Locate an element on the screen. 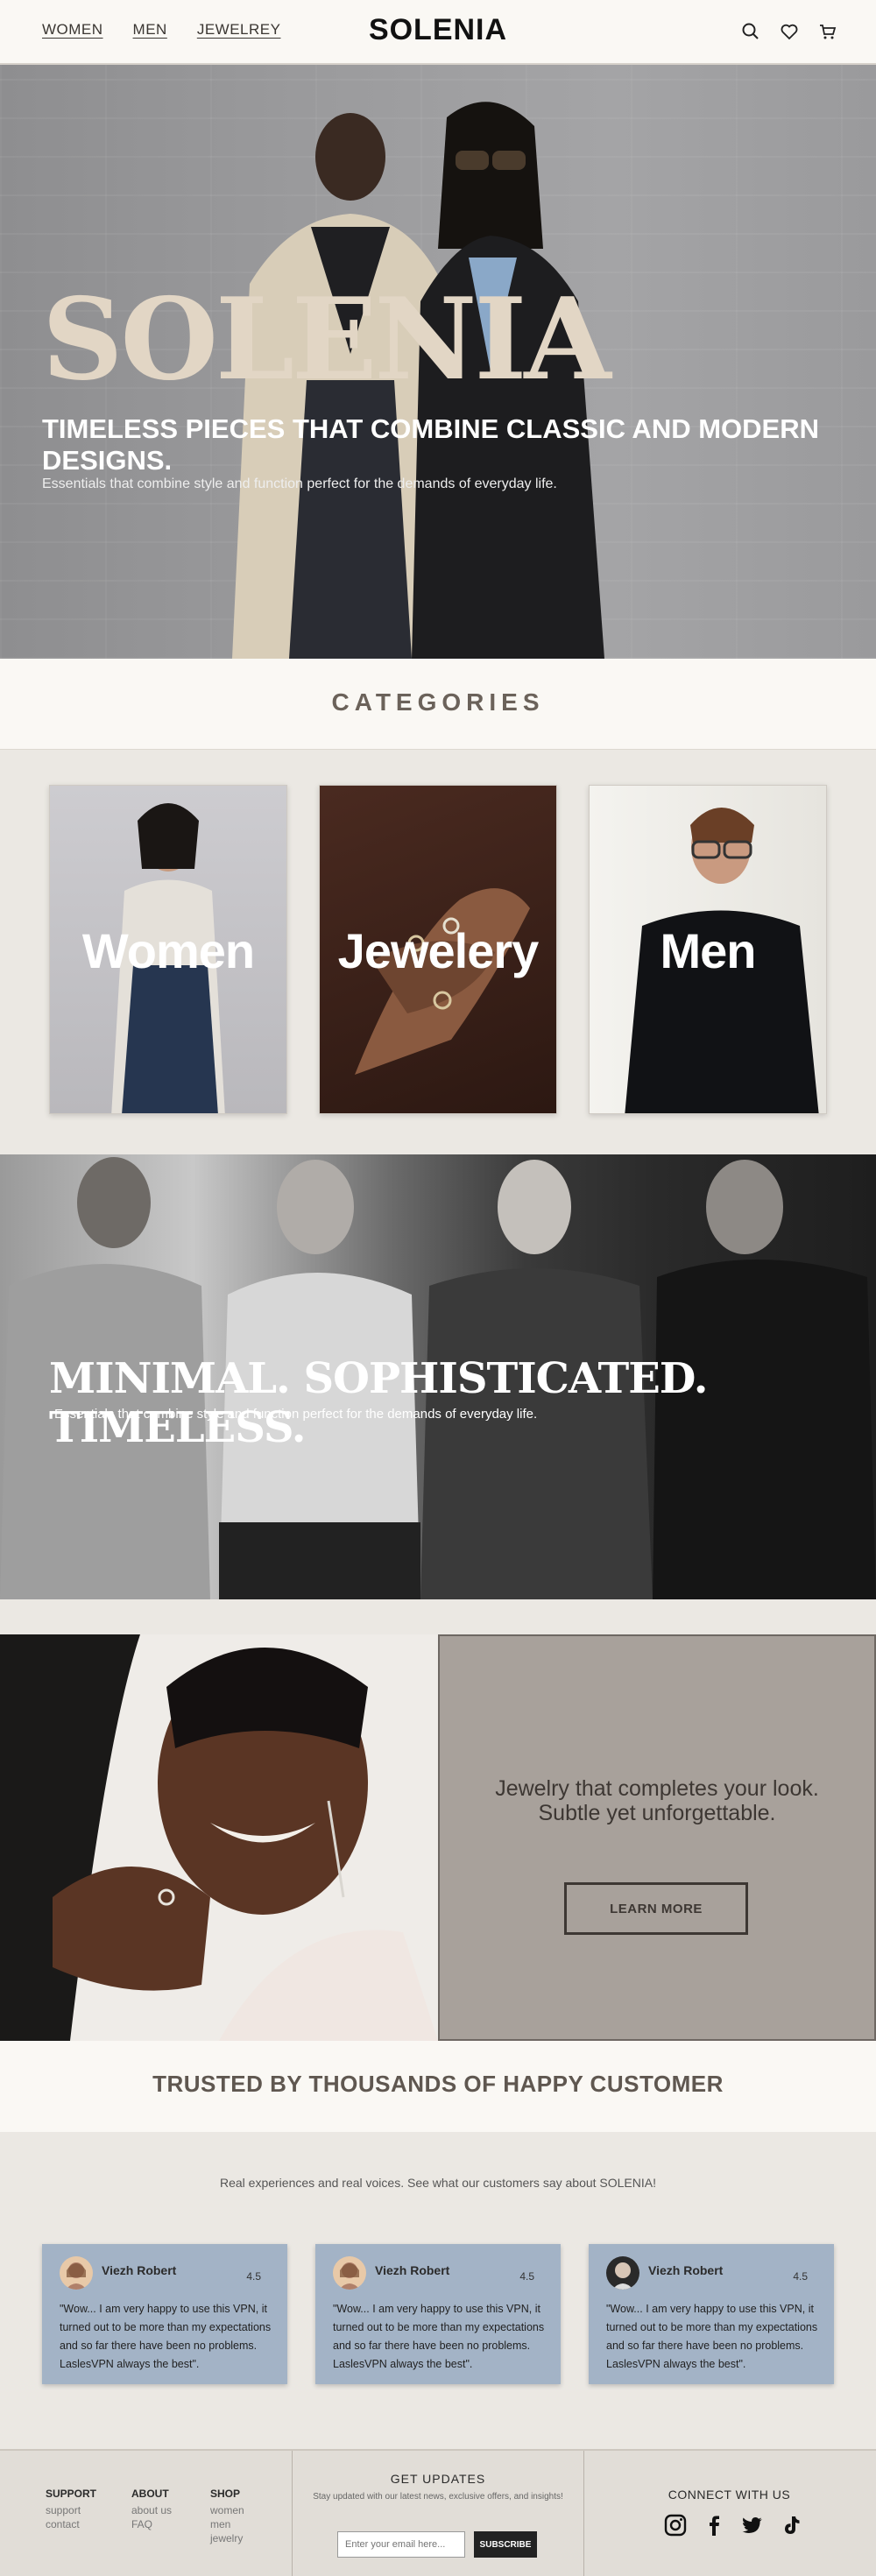 Image resolution: width=876 pixels, height=2576 pixels. jewelry-model-image is located at coordinates (219, 1837).